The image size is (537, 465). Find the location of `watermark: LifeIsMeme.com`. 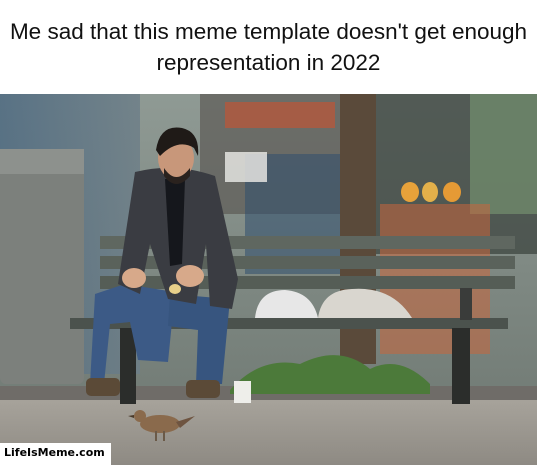

watermark: LifeIsMeme.com is located at coordinates (55, 454).